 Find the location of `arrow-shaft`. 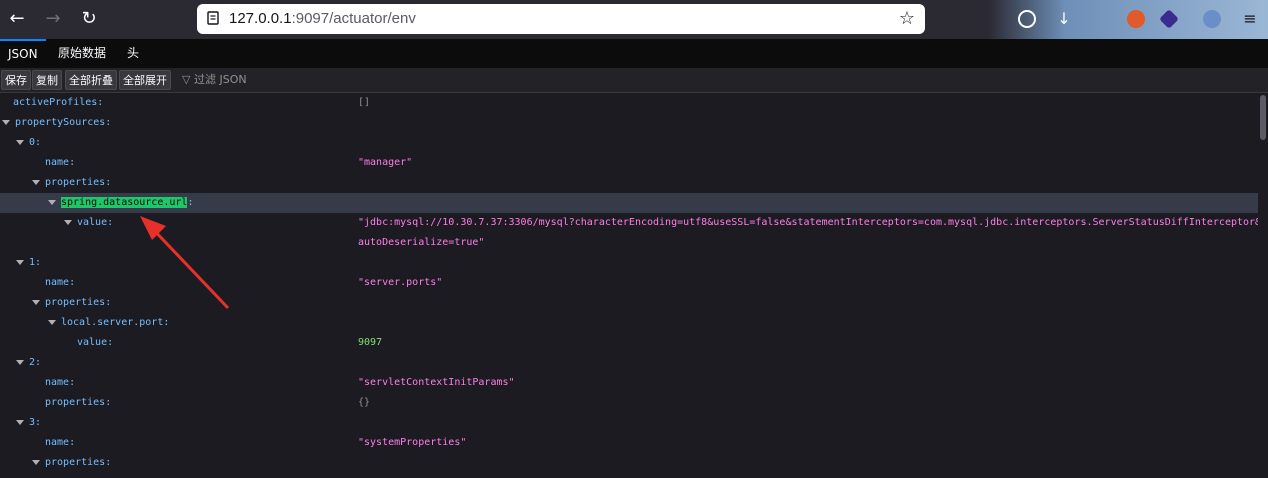

arrow-shaft is located at coordinates (189, 267).